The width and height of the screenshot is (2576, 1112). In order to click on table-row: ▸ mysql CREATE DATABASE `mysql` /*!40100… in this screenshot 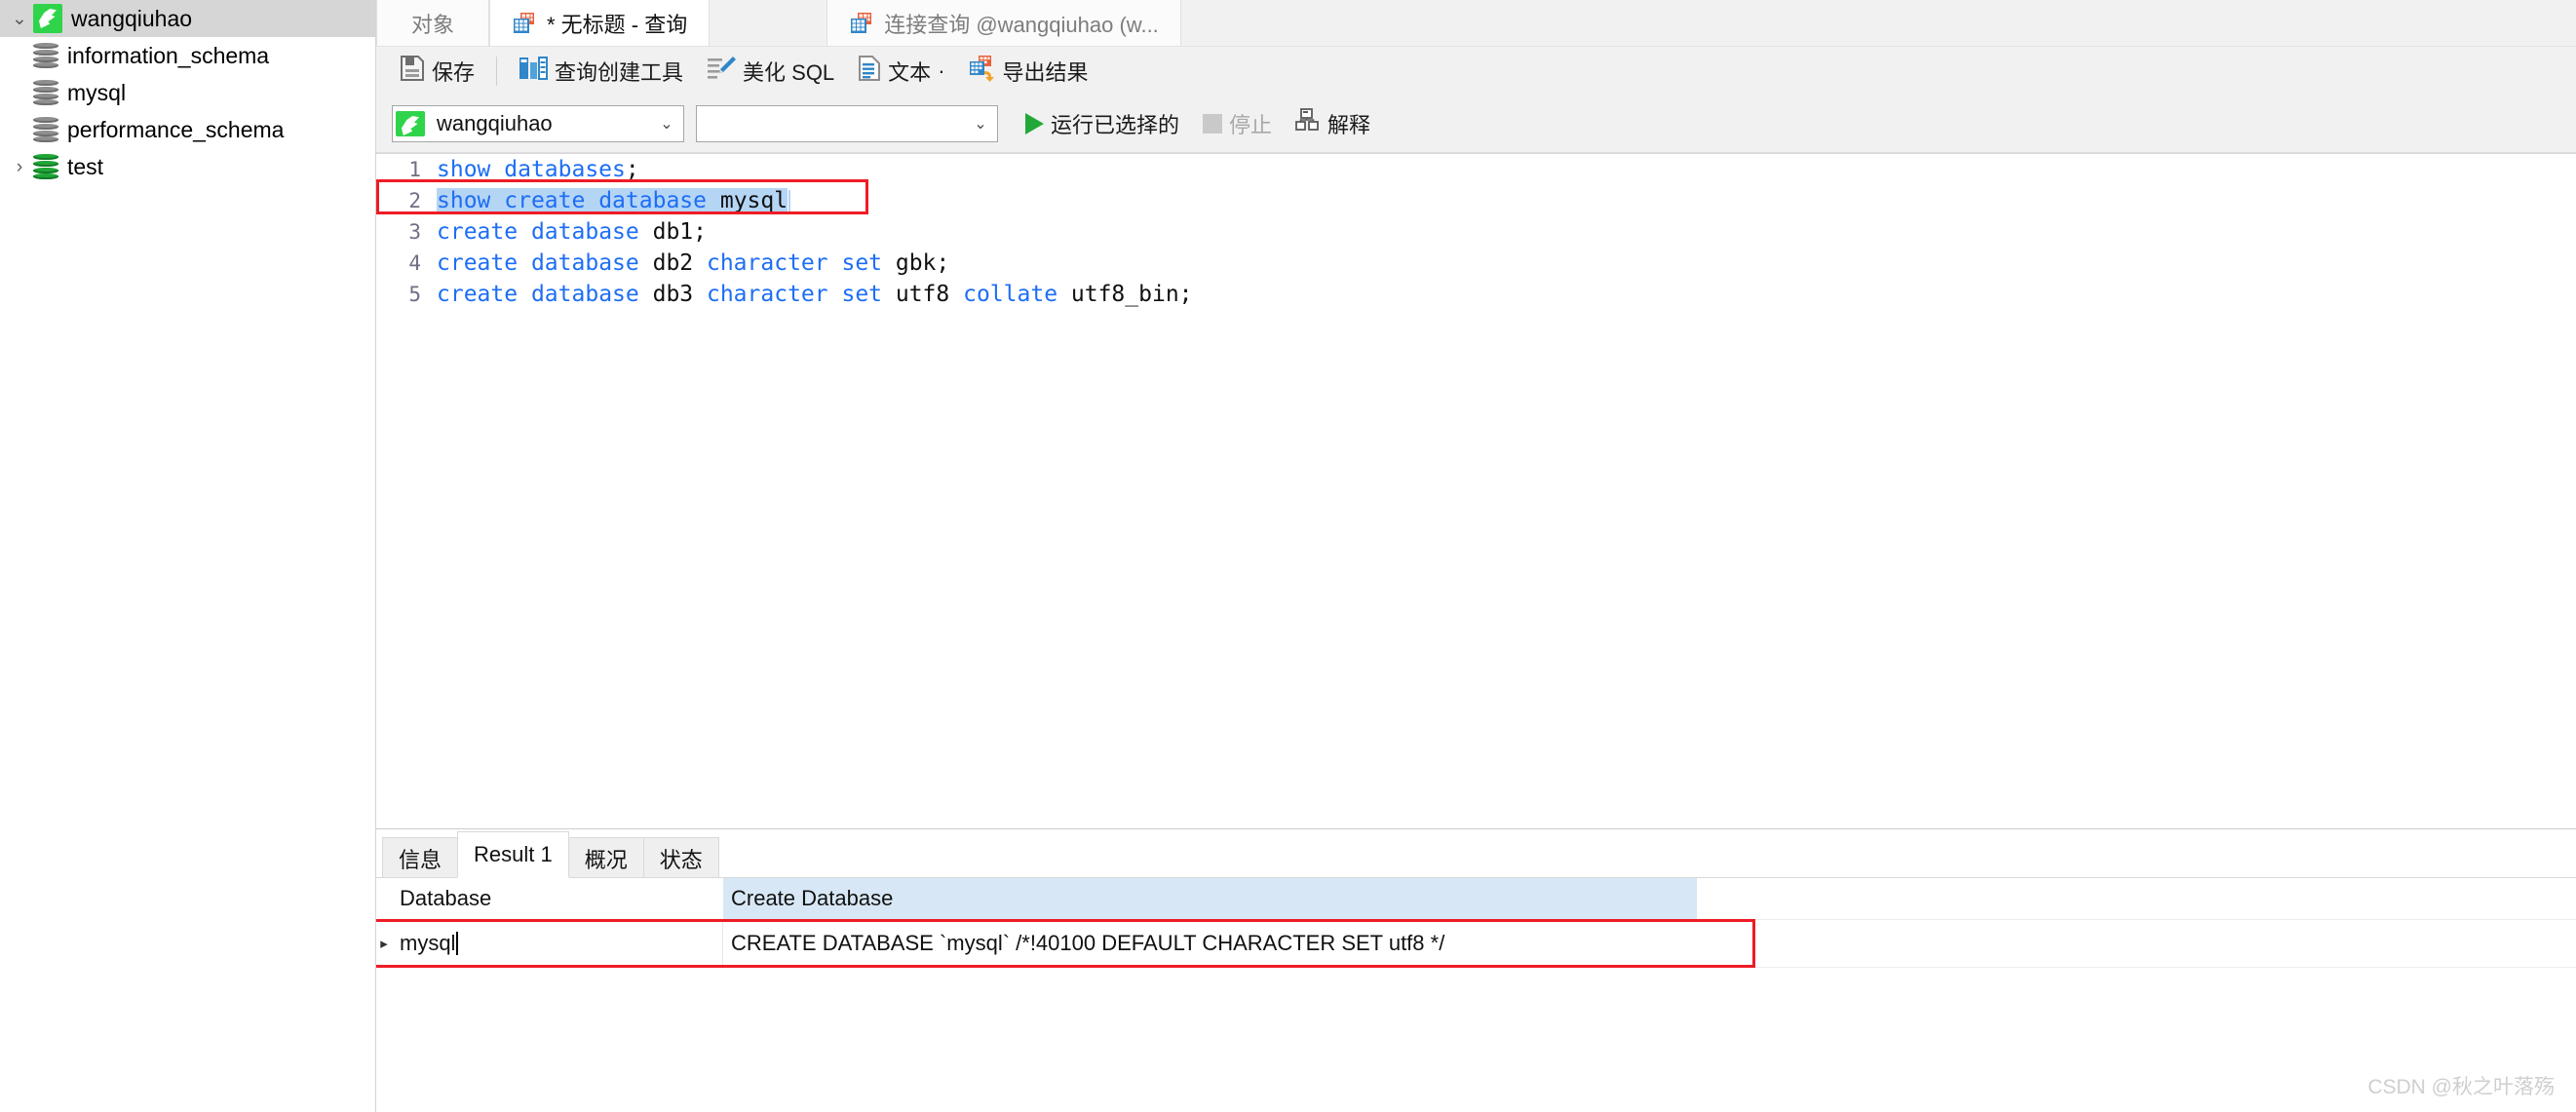, I will do `click(1476, 943)`.